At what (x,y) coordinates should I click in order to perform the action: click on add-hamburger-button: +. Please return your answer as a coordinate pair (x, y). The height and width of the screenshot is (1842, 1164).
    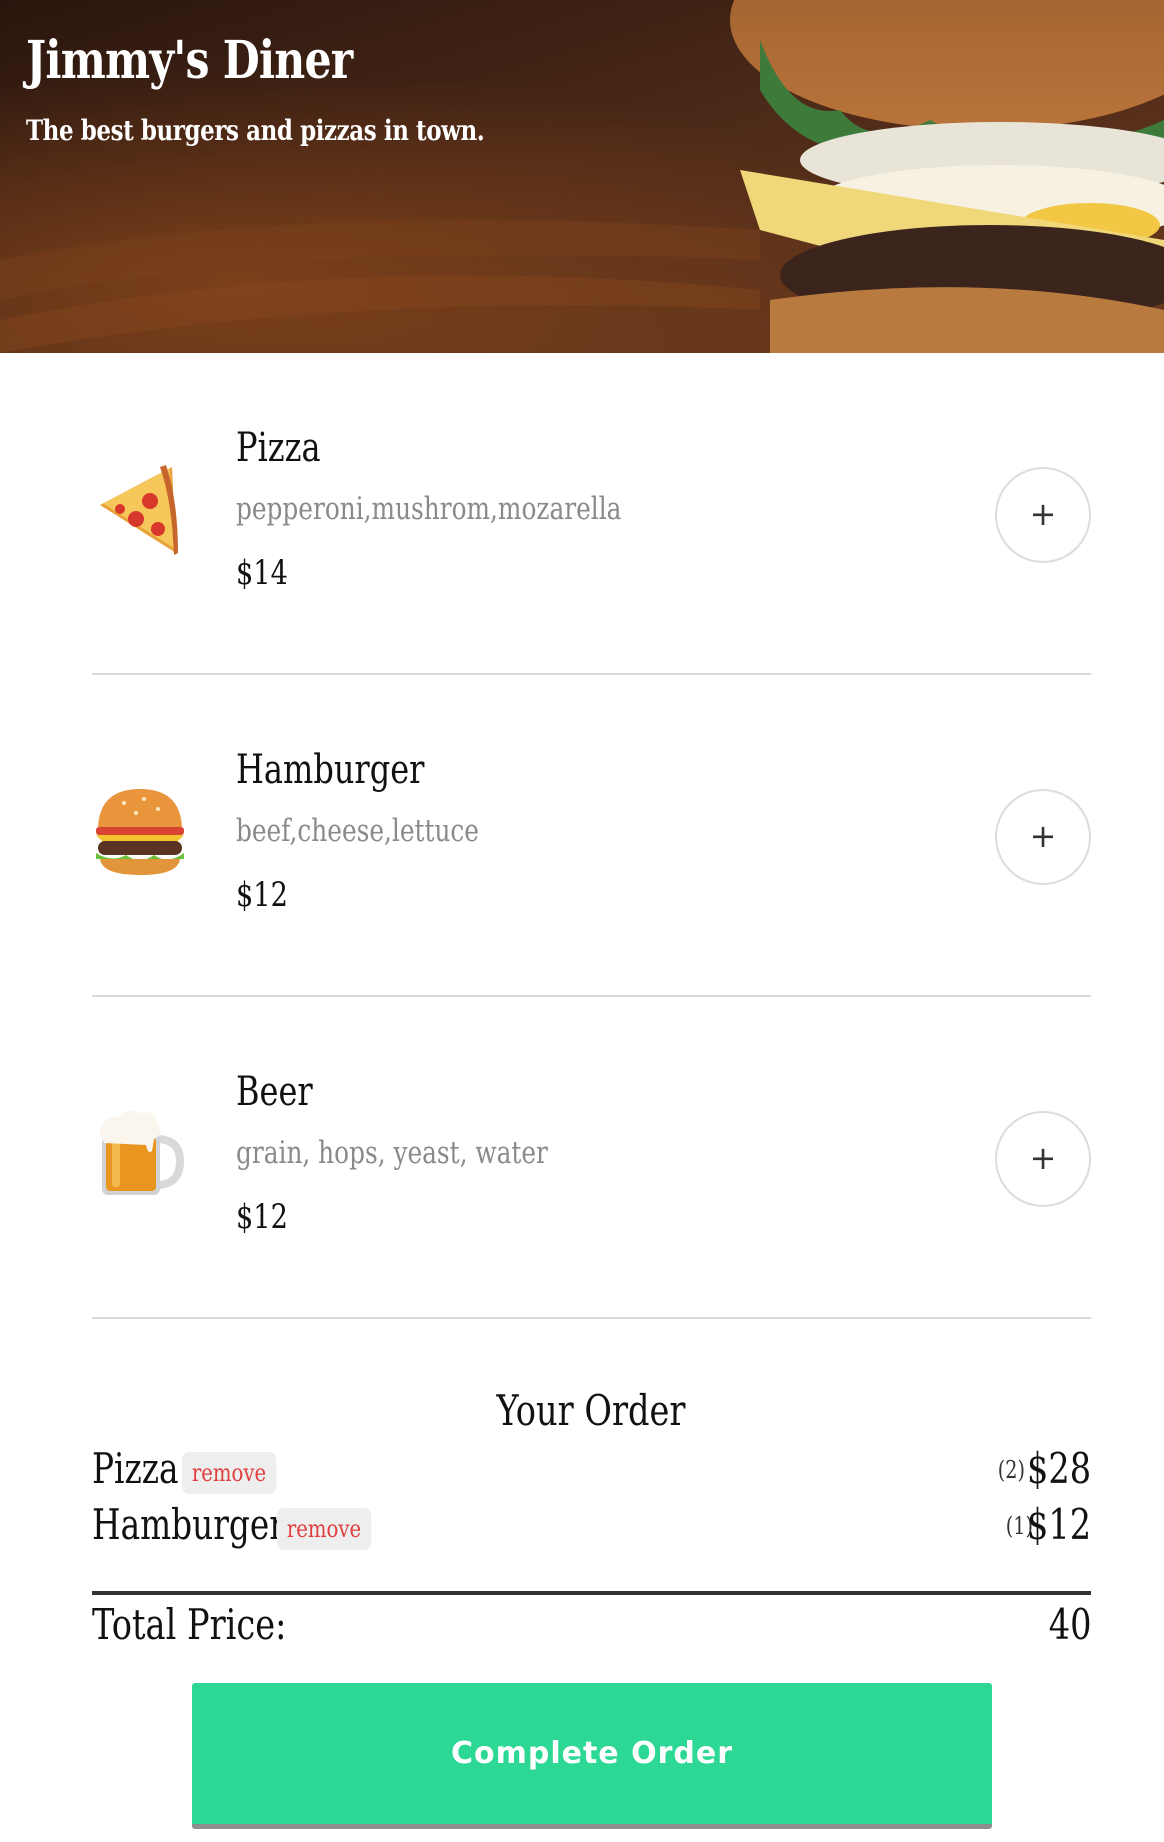
    Looking at the image, I should click on (1043, 837).